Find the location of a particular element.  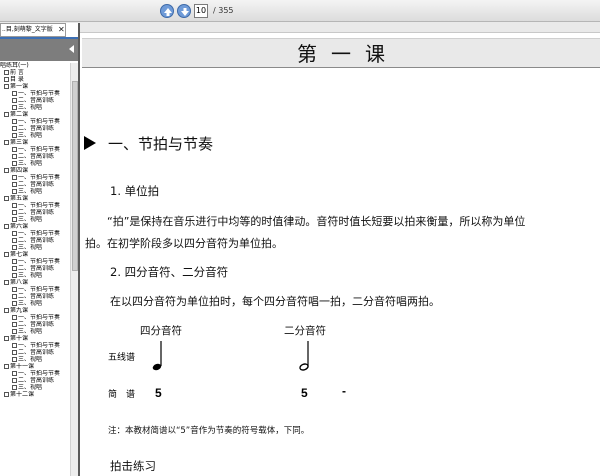

bookmark-item: 第三课 is located at coordinates (35, 142).